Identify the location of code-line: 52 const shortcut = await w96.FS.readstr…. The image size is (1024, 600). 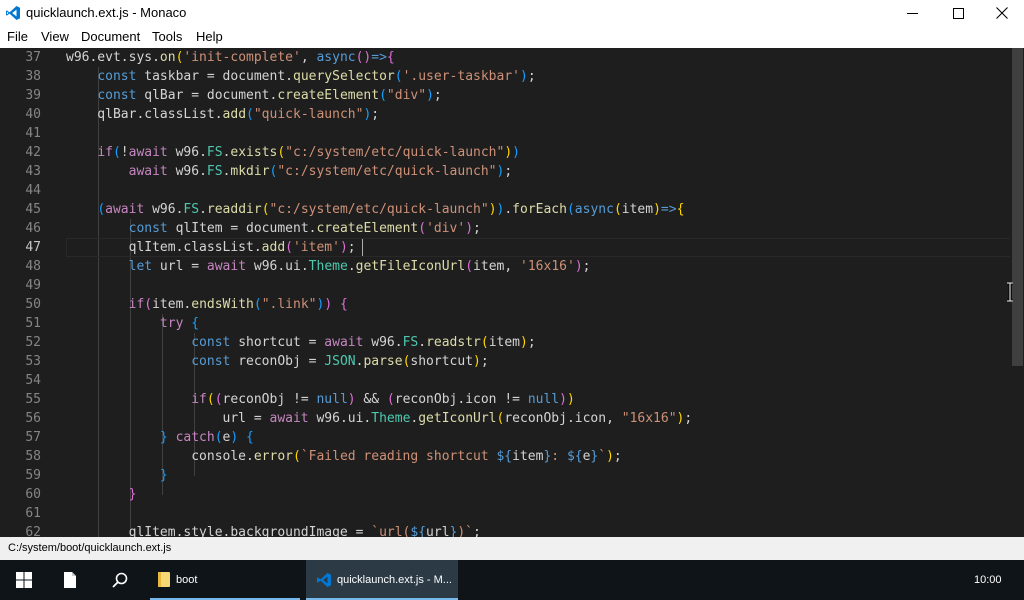
(505, 342).